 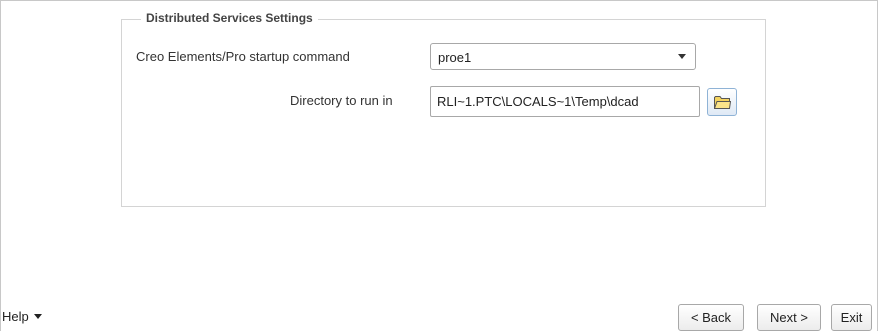 I want to click on chevron-down-icon, so click(x=682, y=56).